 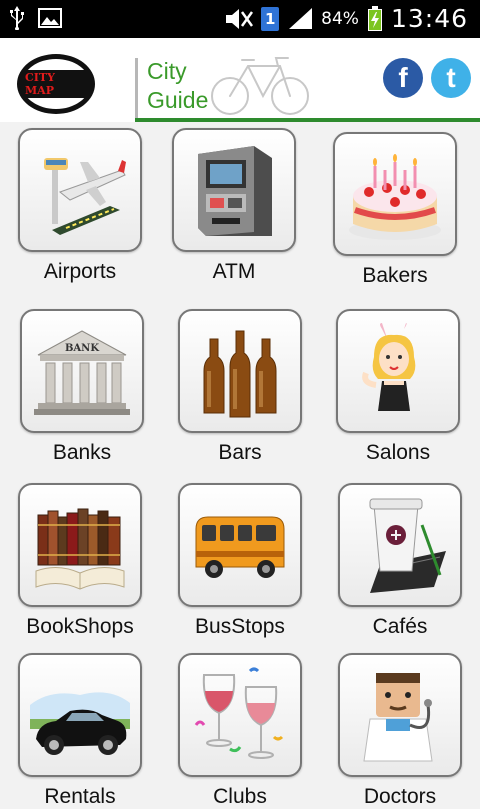 I want to click on facebook-button: f, so click(x=403, y=78).